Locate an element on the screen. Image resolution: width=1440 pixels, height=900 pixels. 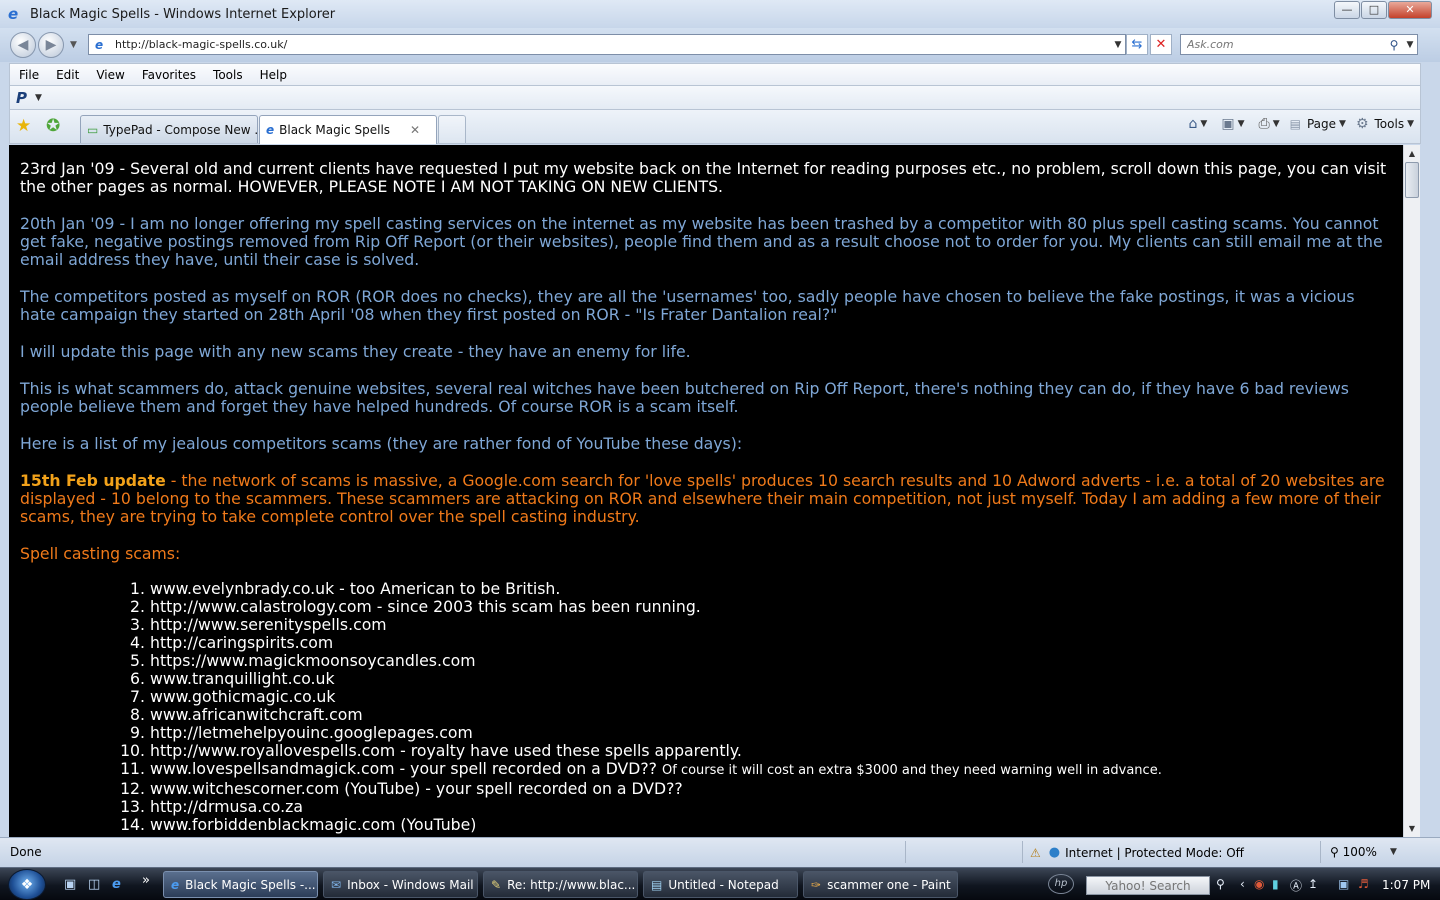
feeds-icon: ▣ is located at coordinates (1227, 124).